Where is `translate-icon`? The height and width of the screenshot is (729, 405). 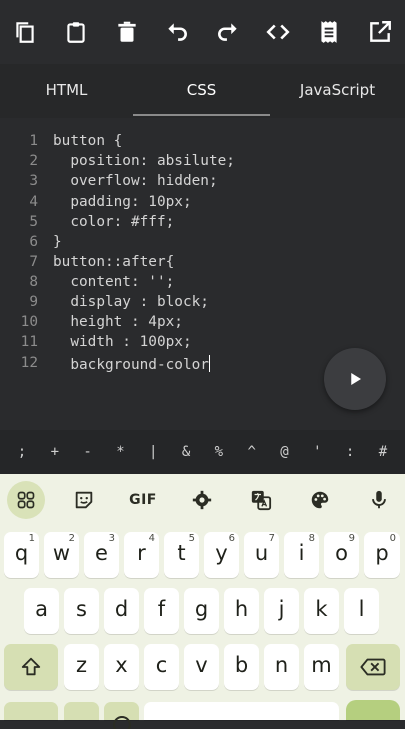
translate-icon is located at coordinates (261, 500).